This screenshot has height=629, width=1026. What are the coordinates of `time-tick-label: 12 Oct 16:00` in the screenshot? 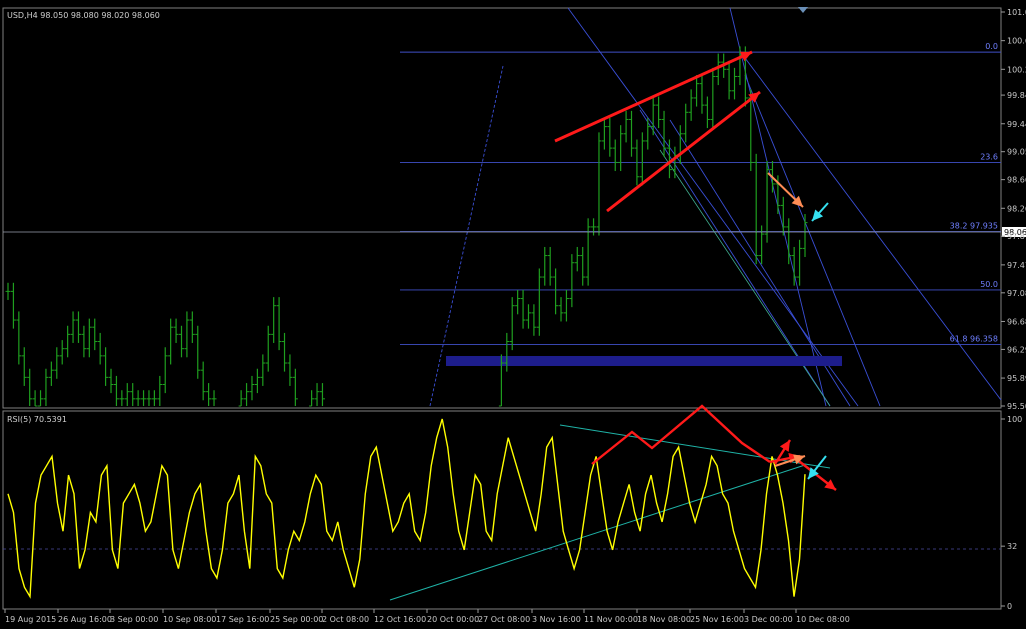 It's located at (400, 619).